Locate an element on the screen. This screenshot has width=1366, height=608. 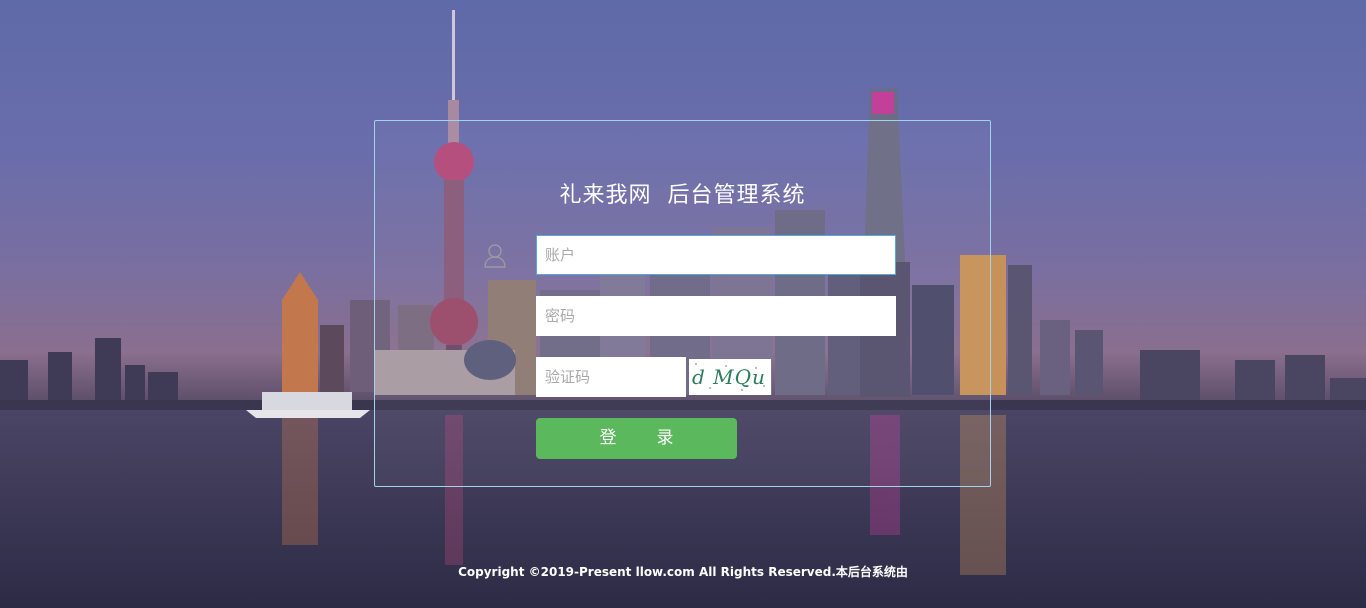
captcha-image: d MQu is located at coordinates (730, 377).